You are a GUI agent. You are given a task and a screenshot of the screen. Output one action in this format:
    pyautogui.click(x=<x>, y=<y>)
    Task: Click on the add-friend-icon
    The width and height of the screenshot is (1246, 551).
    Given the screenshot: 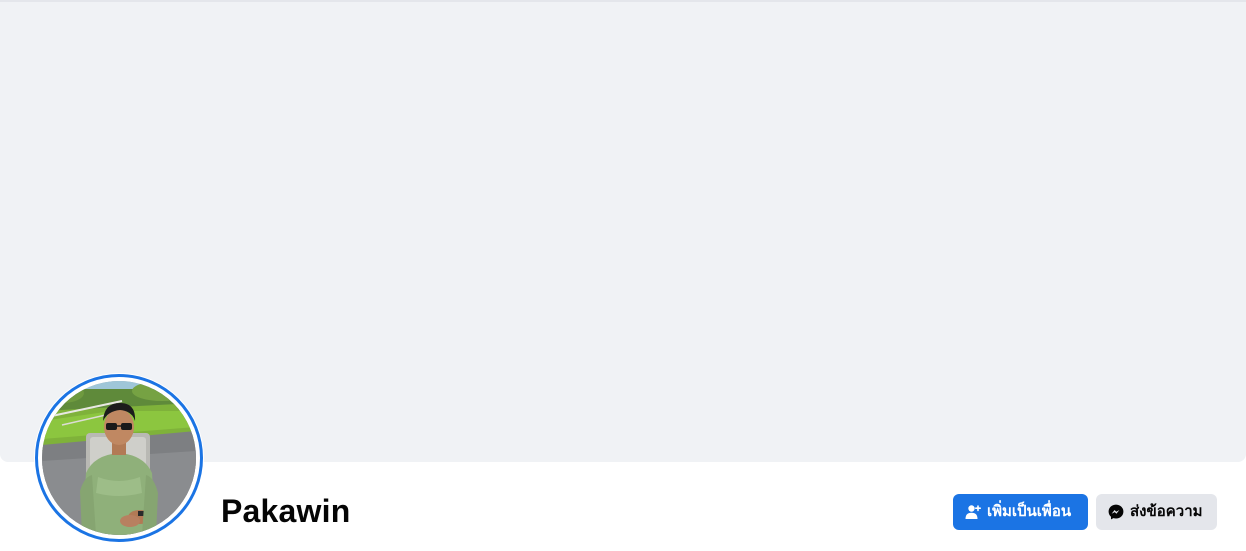 What is the action you would take?
    pyautogui.click(x=973, y=512)
    